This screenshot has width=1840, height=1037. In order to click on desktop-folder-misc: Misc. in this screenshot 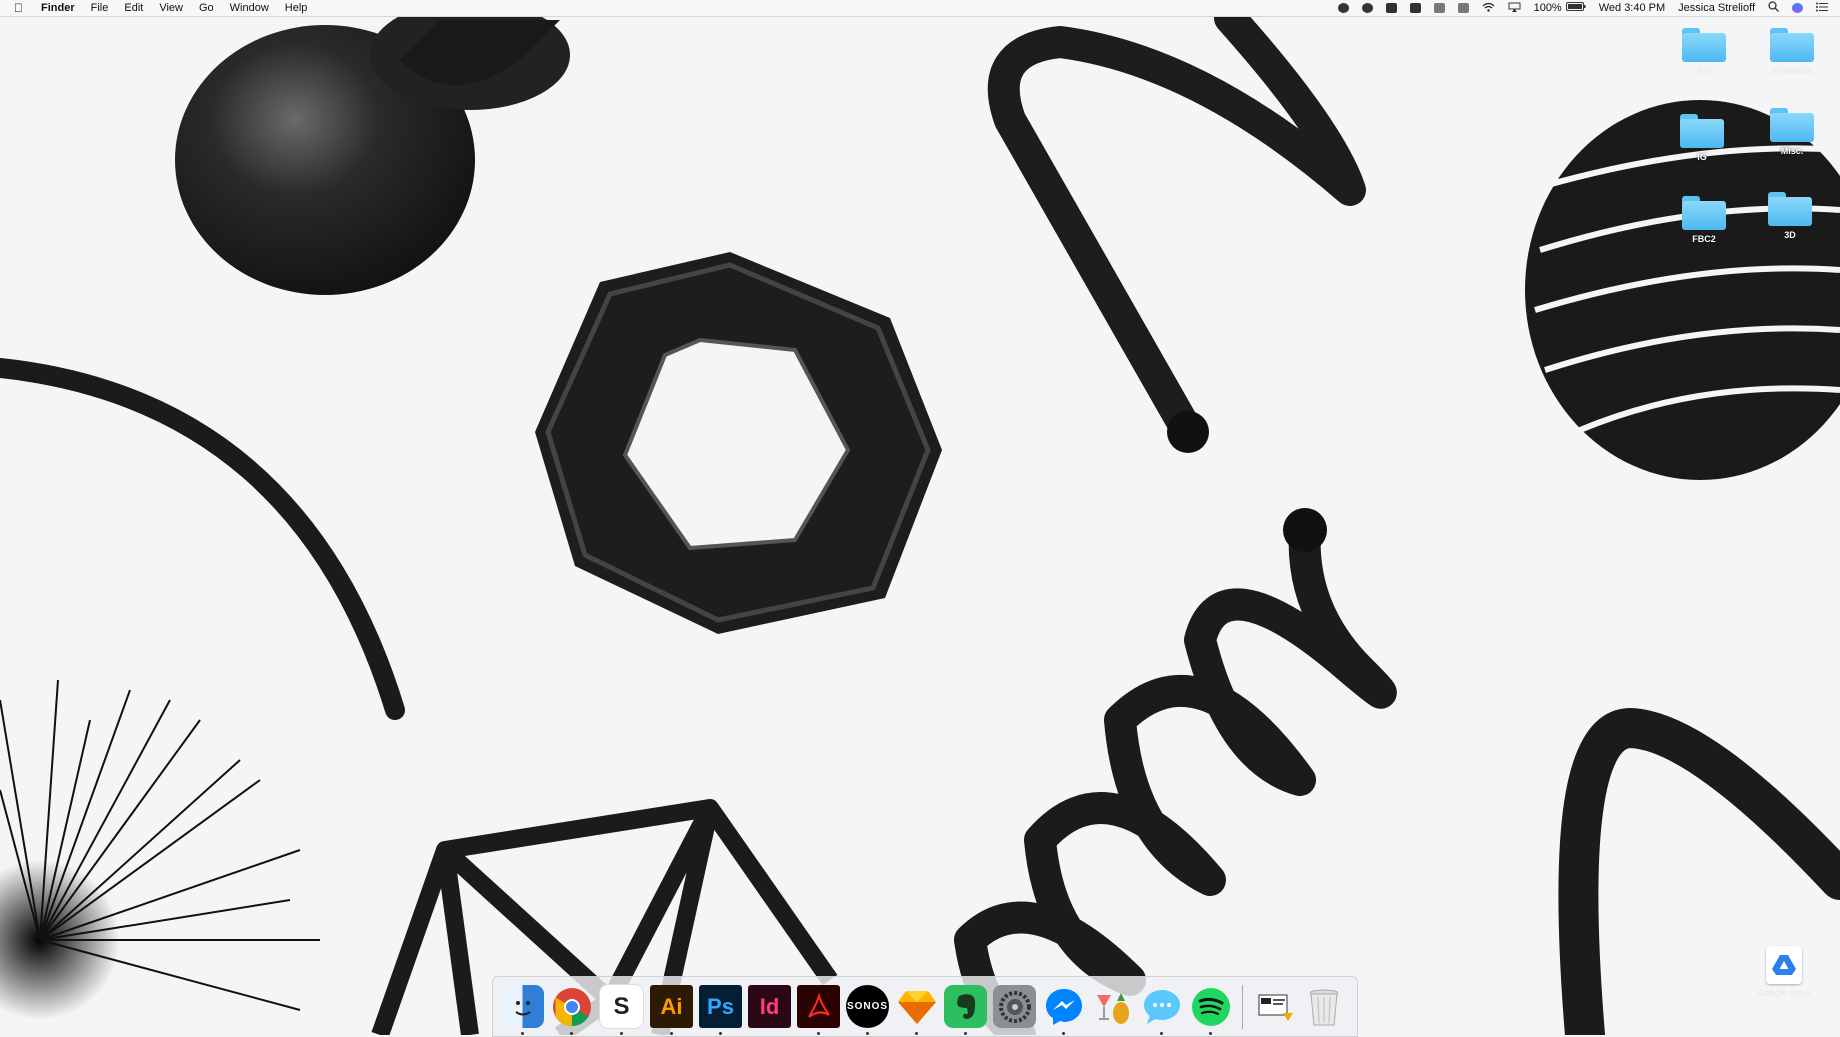, I will do `click(1792, 132)`.